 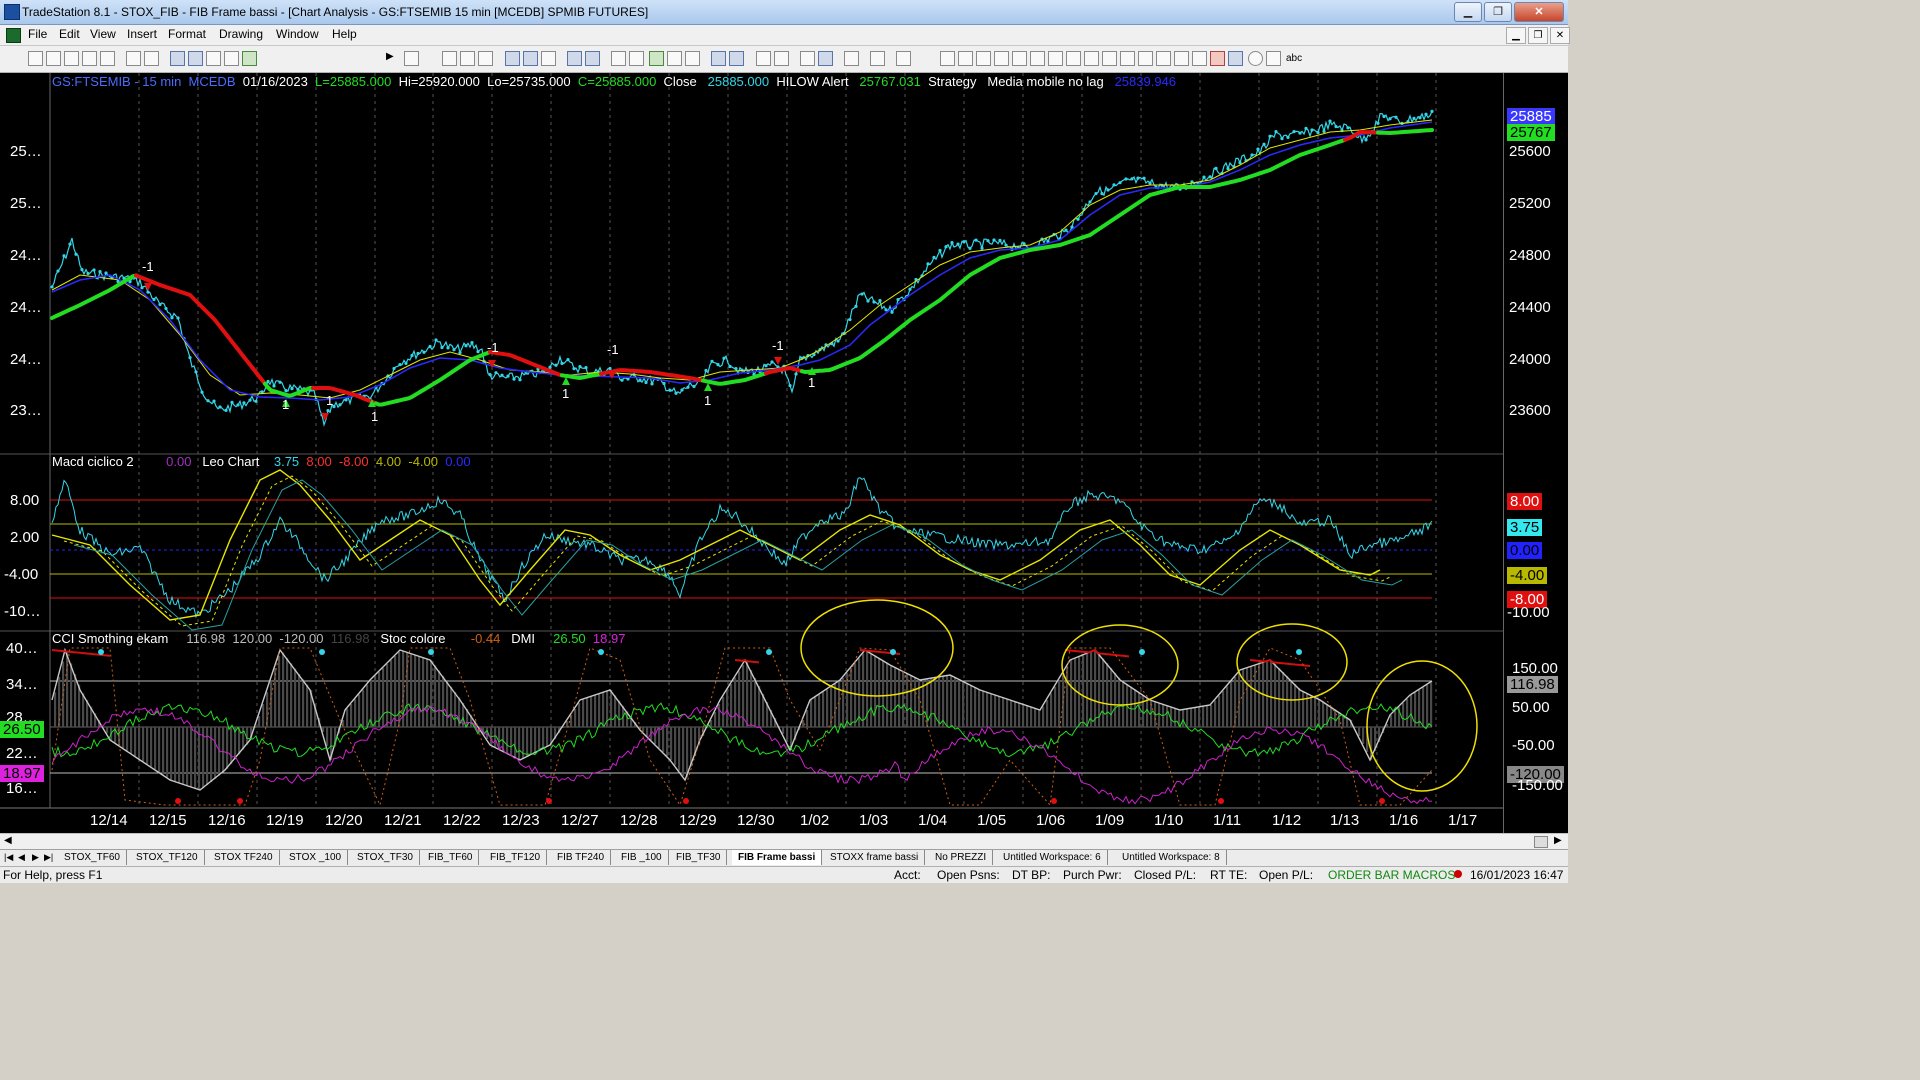 I want to click on pointer-icon, so click(x=807, y=58).